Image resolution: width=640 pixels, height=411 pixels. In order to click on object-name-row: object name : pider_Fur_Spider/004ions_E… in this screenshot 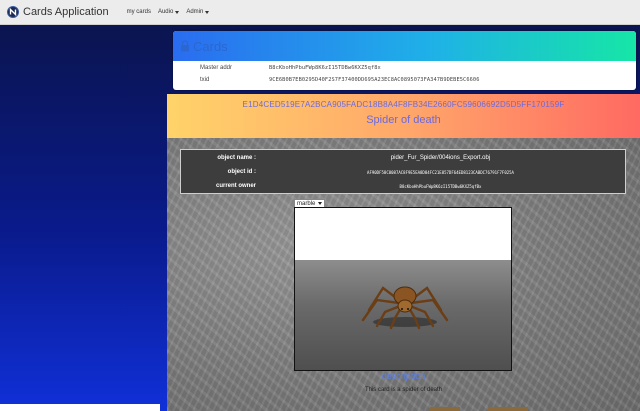, I will do `click(403, 158)`.